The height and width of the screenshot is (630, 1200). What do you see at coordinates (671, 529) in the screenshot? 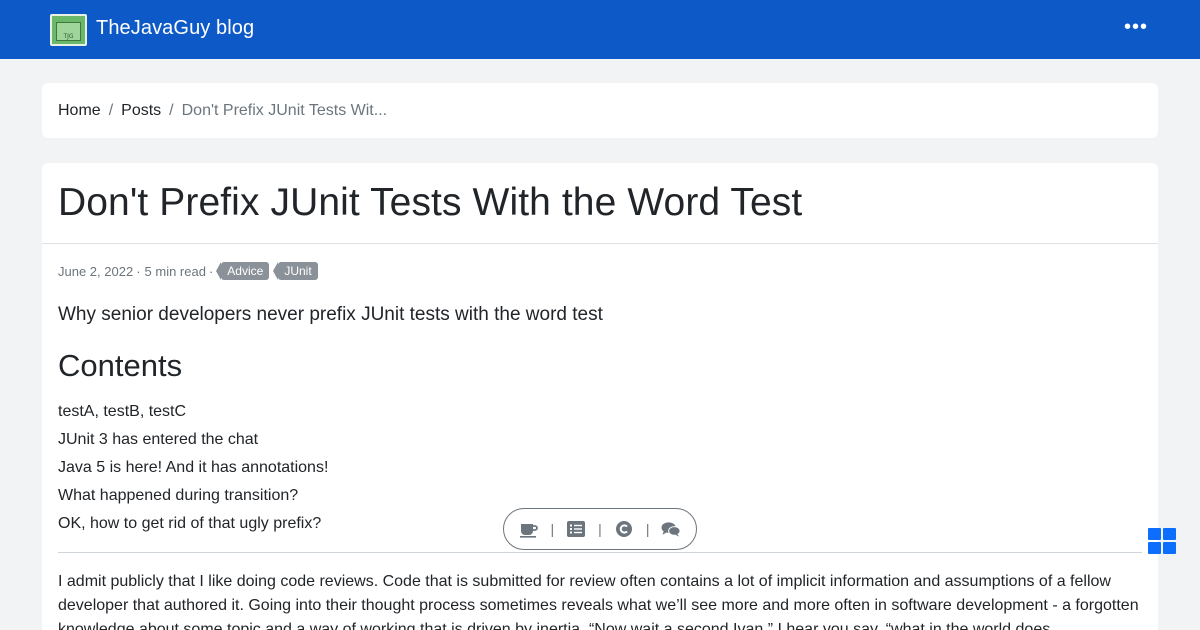
I see `comments-icon` at bounding box center [671, 529].